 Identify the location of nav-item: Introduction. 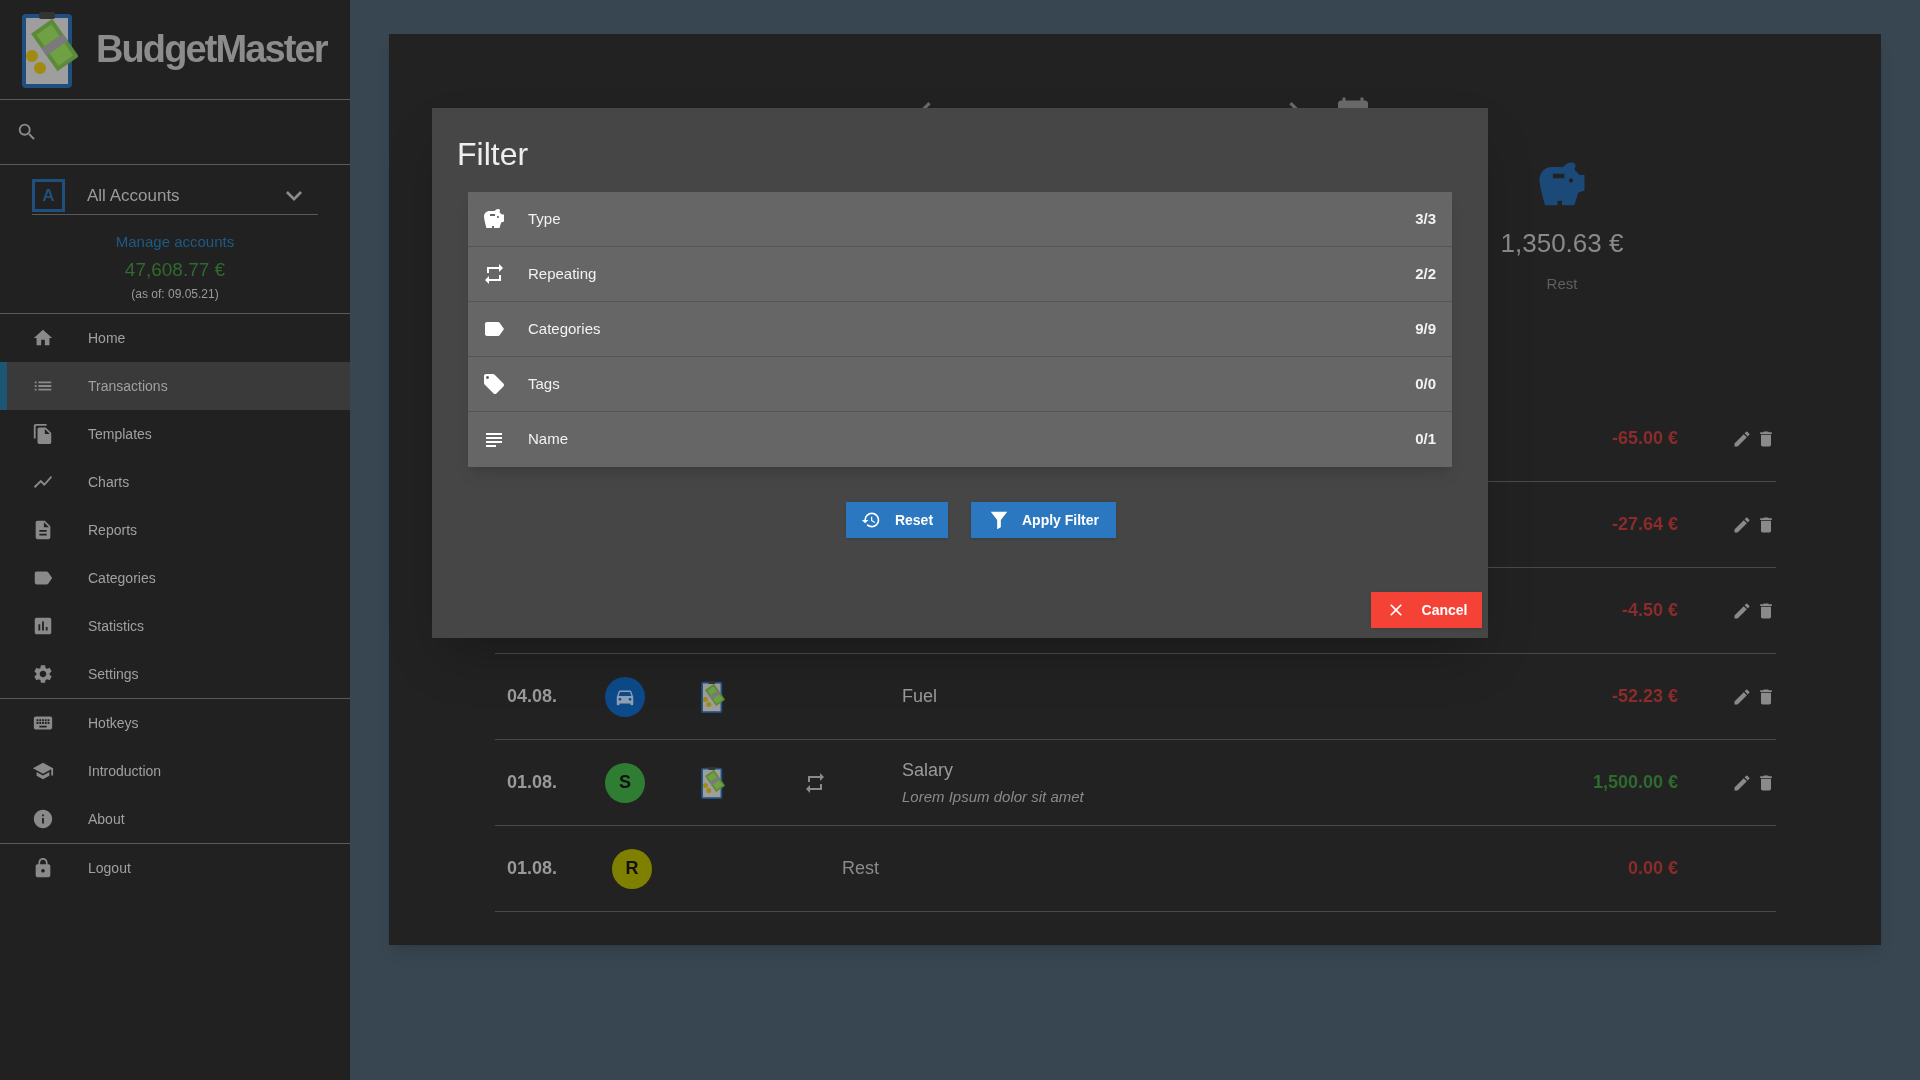
(175, 771).